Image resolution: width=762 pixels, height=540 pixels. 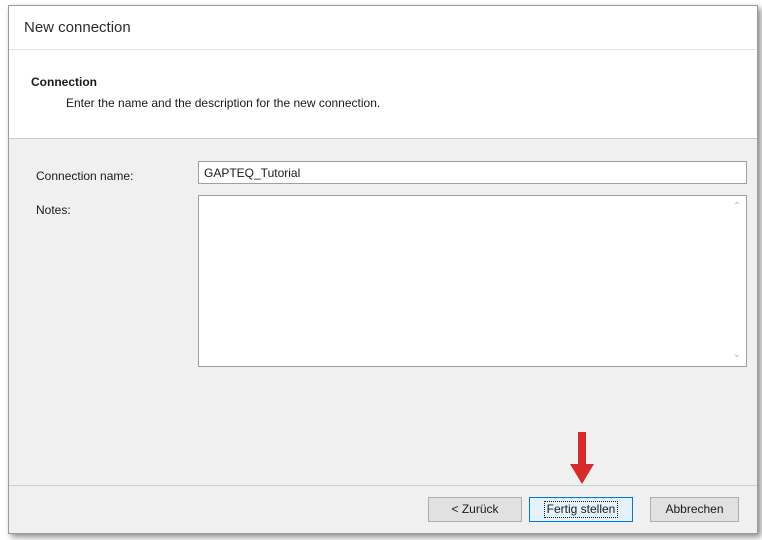 I want to click on window-title: New connection, so click(x=77, y=27).